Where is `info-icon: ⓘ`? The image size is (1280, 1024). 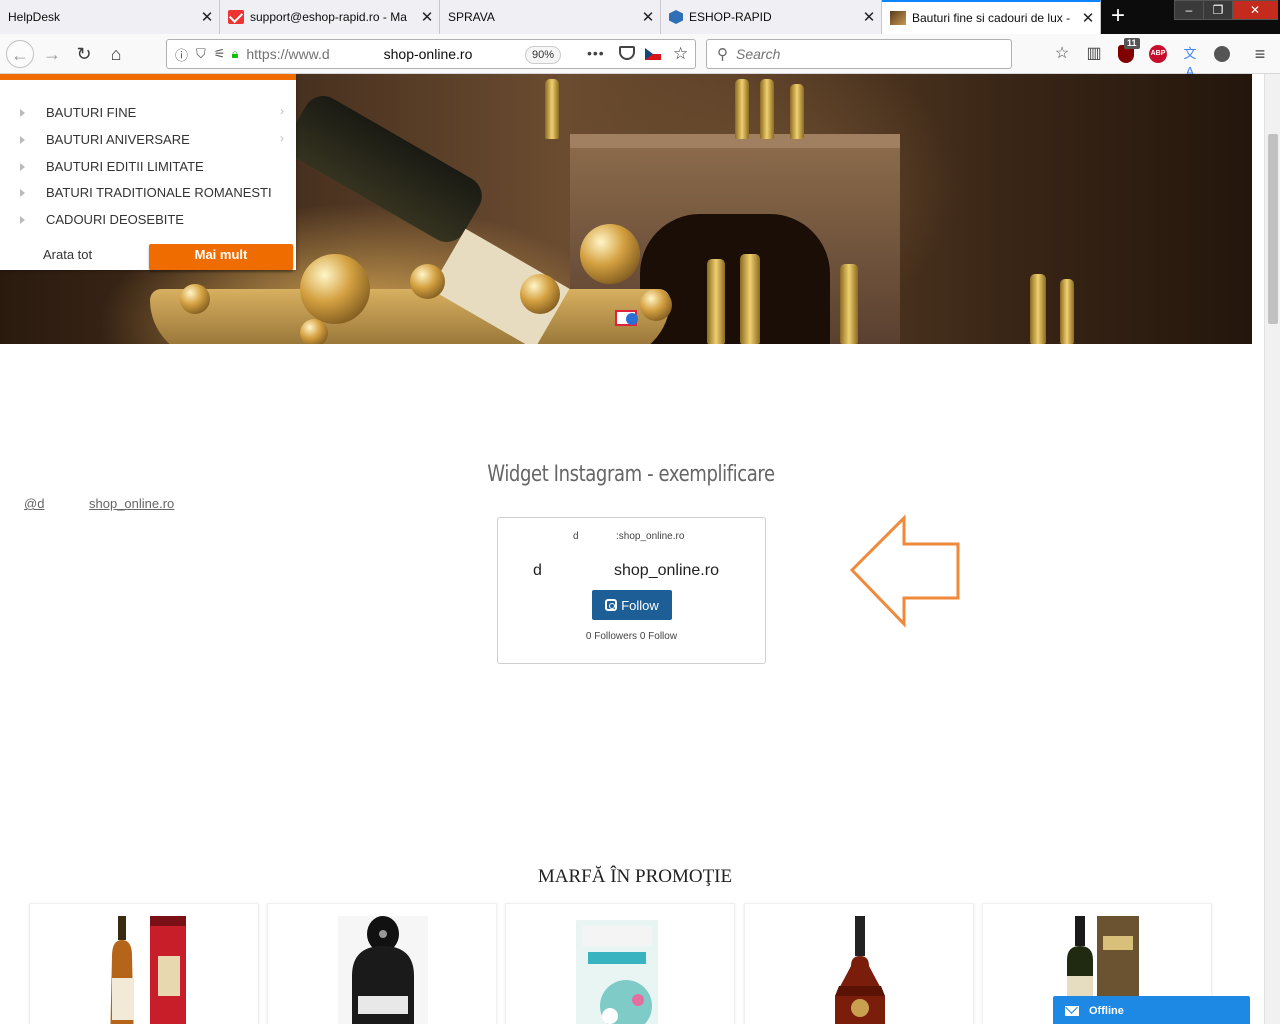
info-icon: ⓘ is located at coordinates (181, 54).